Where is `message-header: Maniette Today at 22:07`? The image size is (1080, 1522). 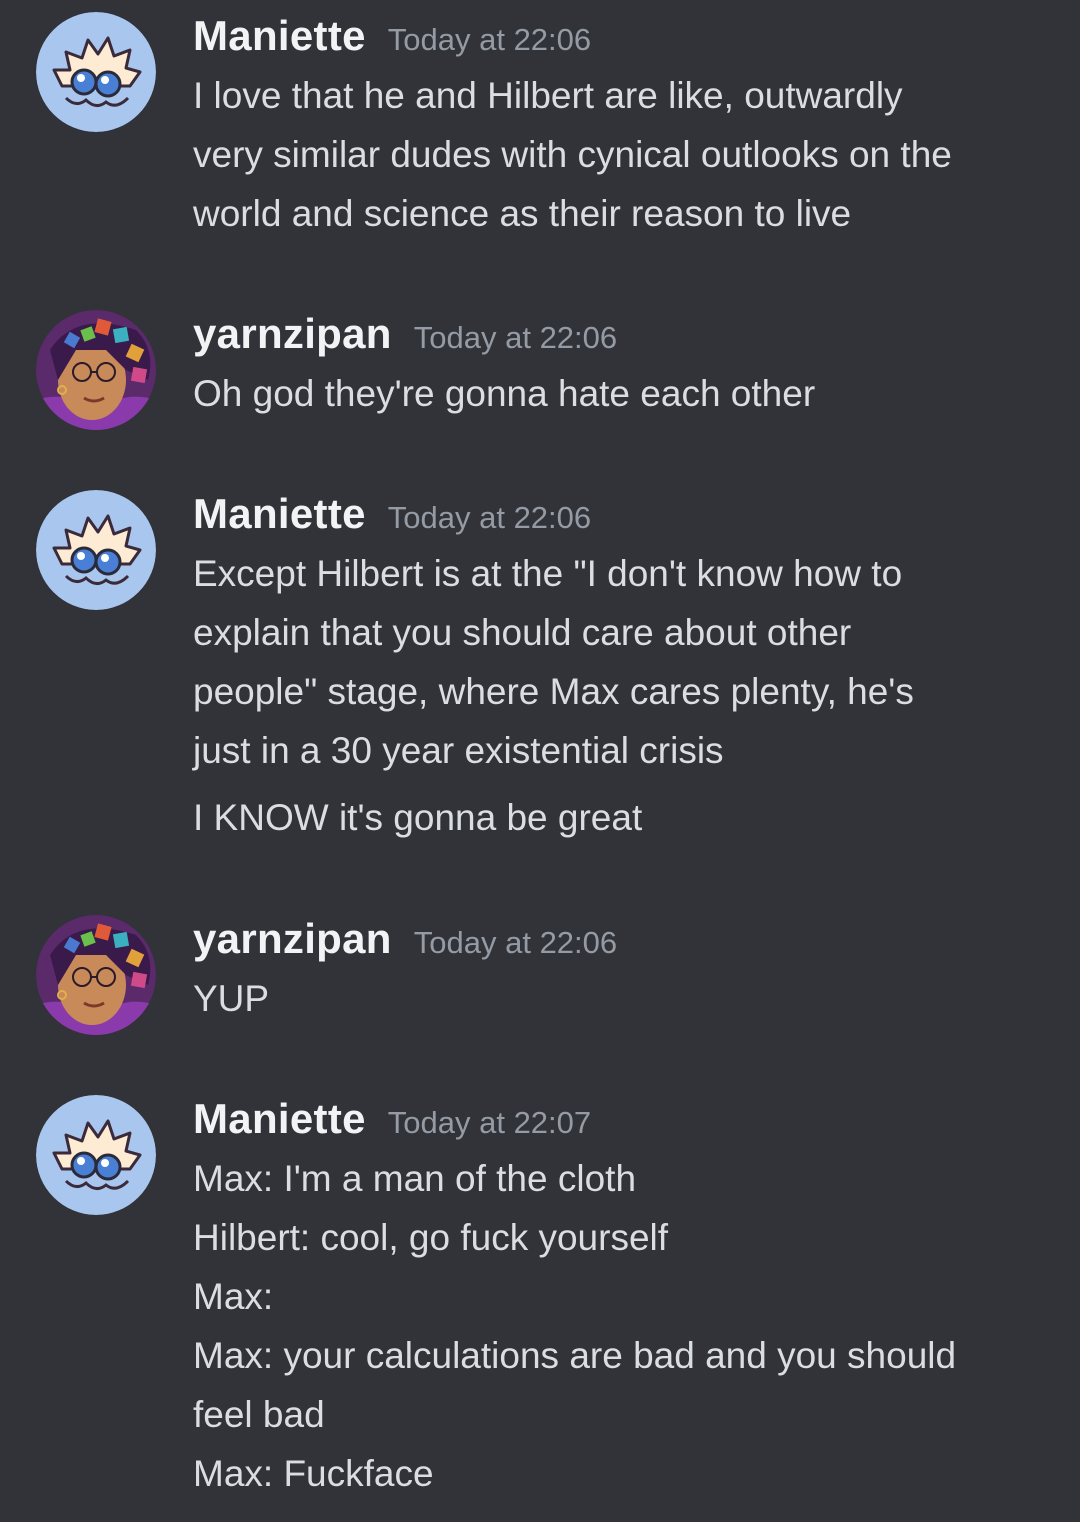
message-header: Maniette Today at 22:07 is located at coordinates (392, 1125).